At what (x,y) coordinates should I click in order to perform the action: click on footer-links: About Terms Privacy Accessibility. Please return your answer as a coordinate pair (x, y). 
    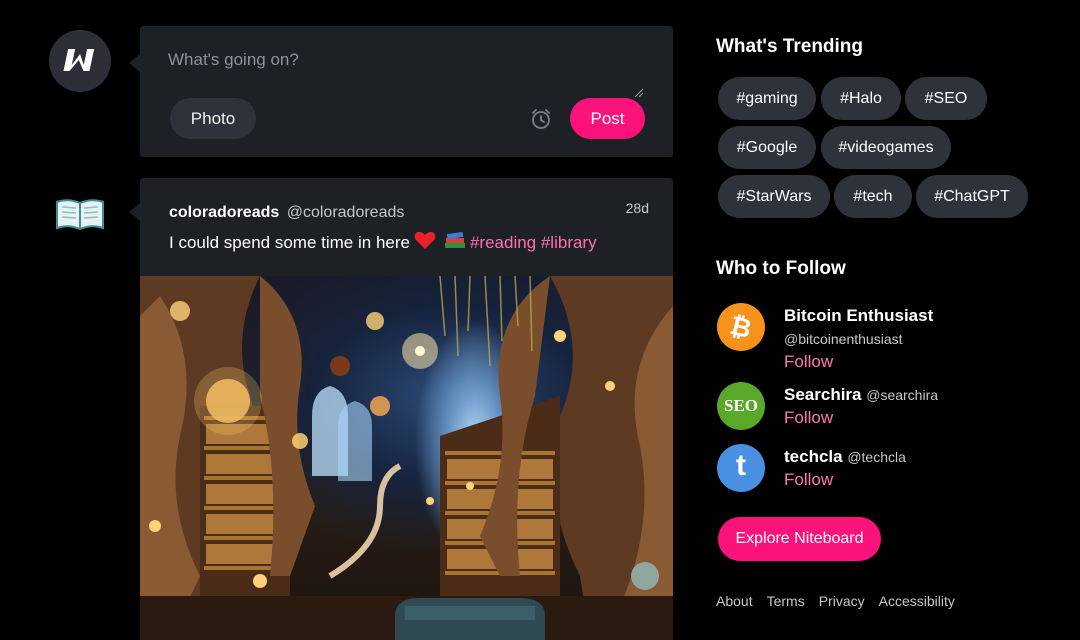
    Looking at the image, I should click on (835, 601).